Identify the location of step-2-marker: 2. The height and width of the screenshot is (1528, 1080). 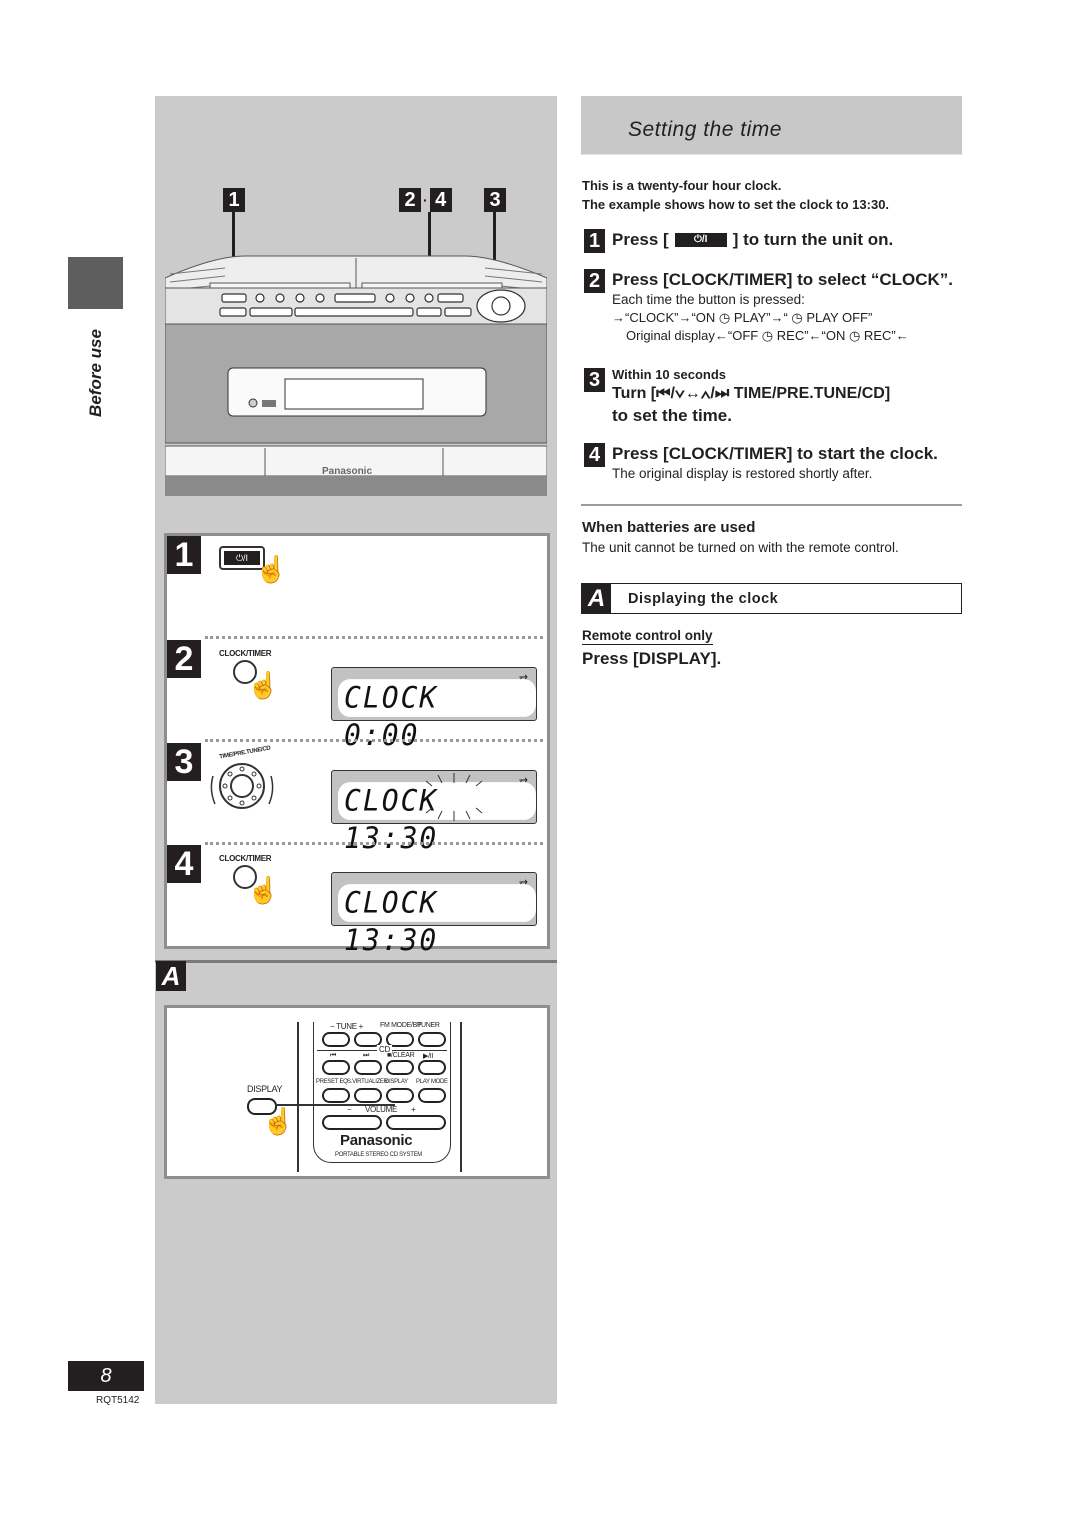
(184, 659).